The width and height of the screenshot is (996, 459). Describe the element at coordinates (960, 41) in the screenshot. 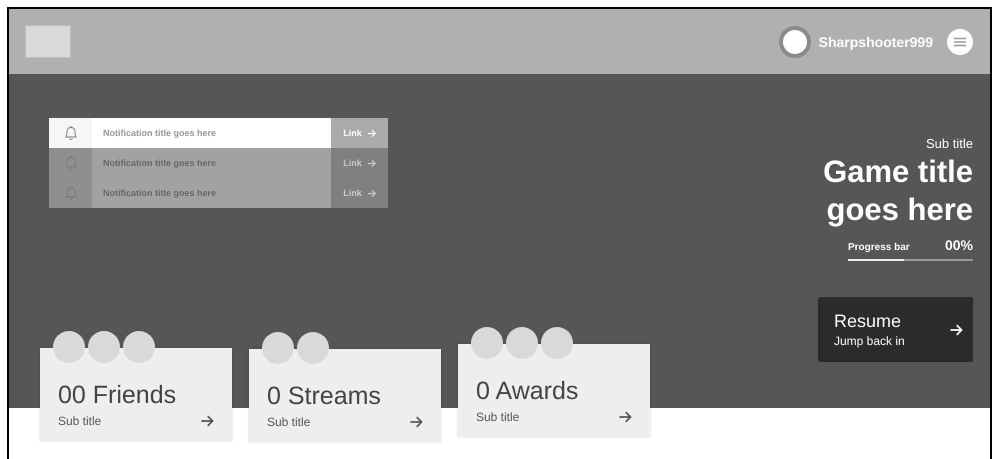

I see `menu-icon` at that location.